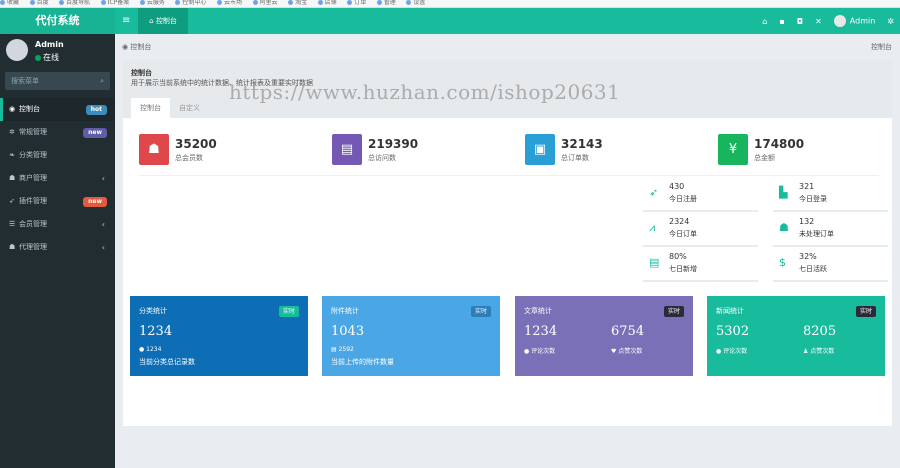 This screenshot has height=468, width=900. What do you see at coordinates (137, 47) in the screenshot?
I see `breadcrumb: ◉ 控制台` at bounding box center [137, 47].